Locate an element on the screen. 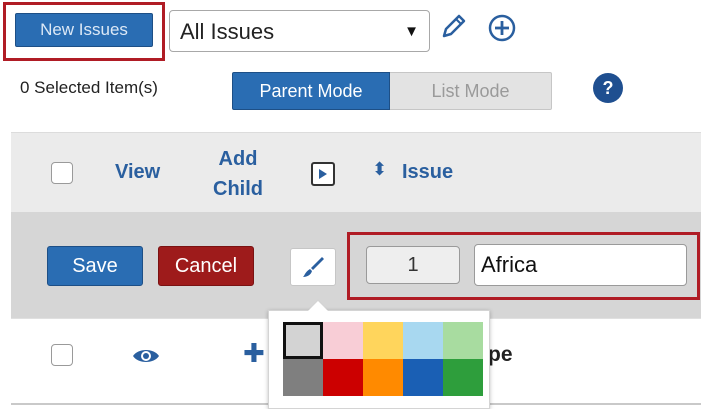 This screenshot has width=701, height=409. expand-play-button is located at coordinates (323, 174).